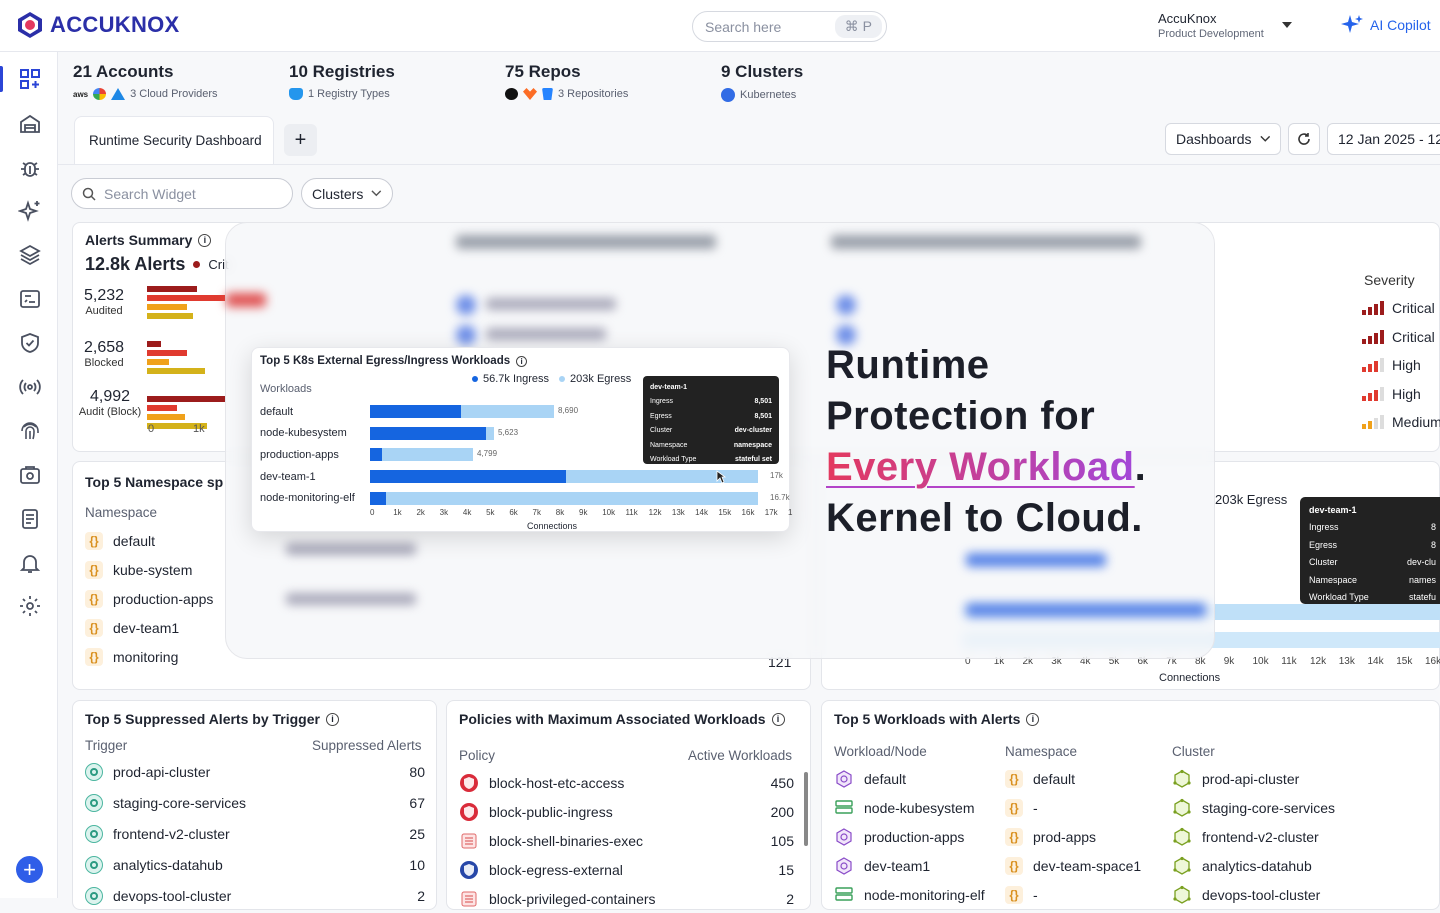  What do you see at coordinates (199, 429) in the screenshot?
I see `axis-tick: 1k` at bounding box center [199, 429].